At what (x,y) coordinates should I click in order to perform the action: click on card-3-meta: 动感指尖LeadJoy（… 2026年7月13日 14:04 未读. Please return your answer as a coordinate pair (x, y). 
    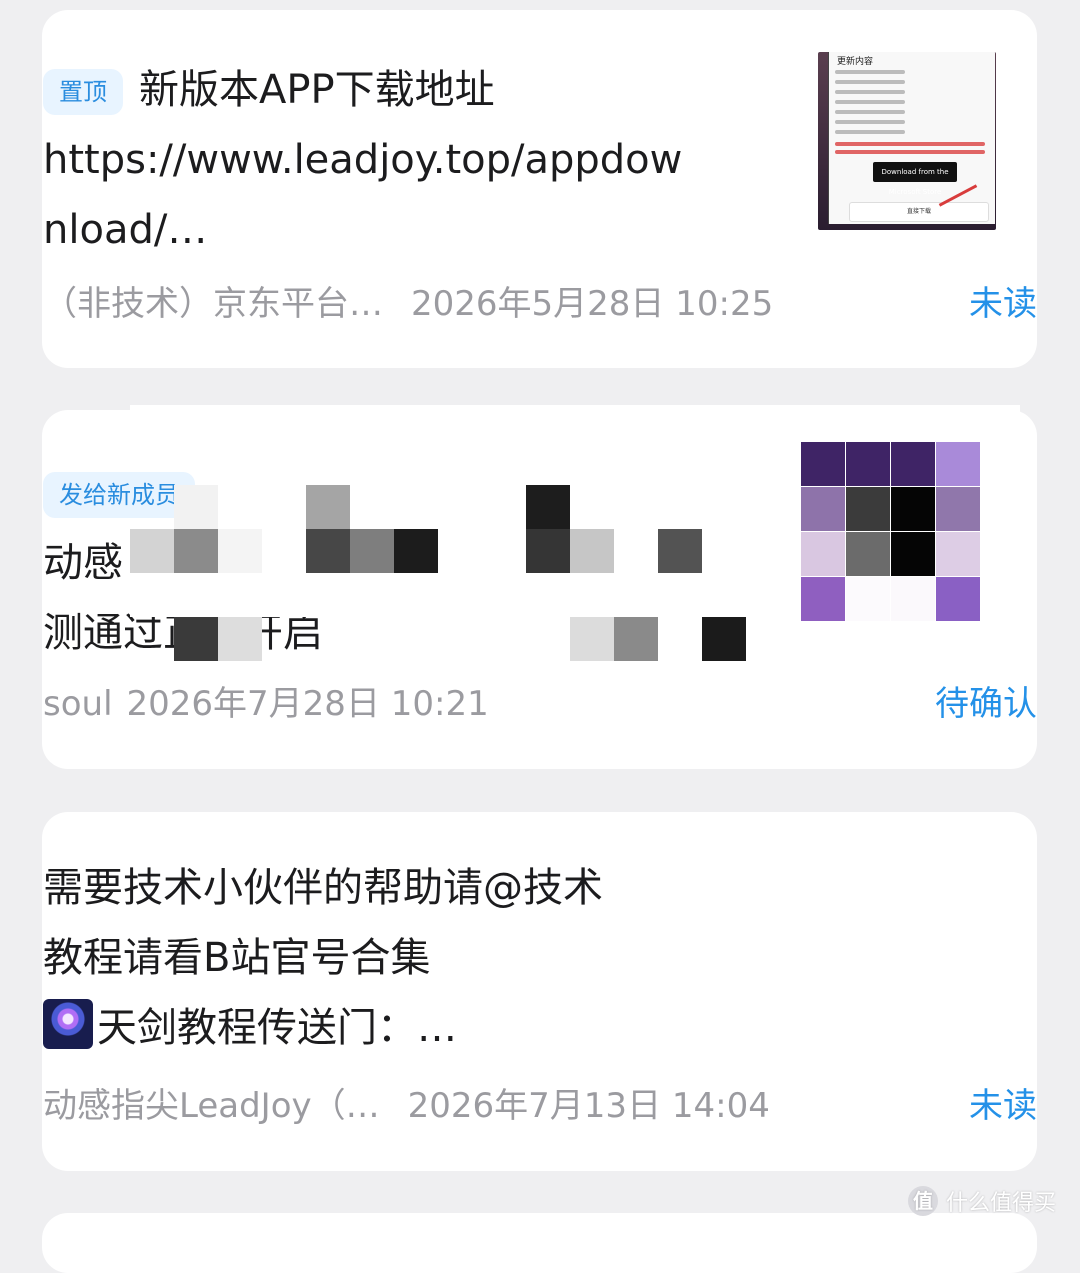
    Looking at the image, I should click on (540, 1106).